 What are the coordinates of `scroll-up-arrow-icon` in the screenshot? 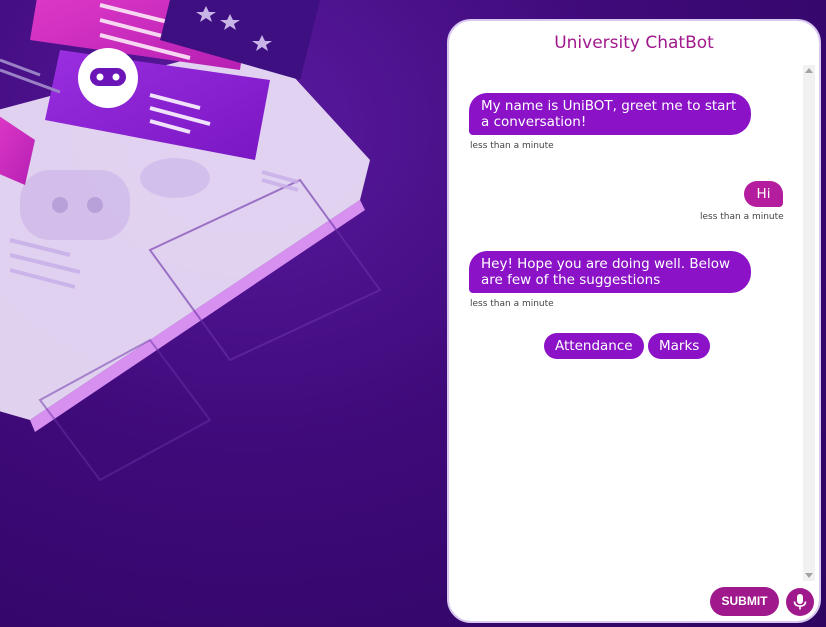 It's located at (809, 70).